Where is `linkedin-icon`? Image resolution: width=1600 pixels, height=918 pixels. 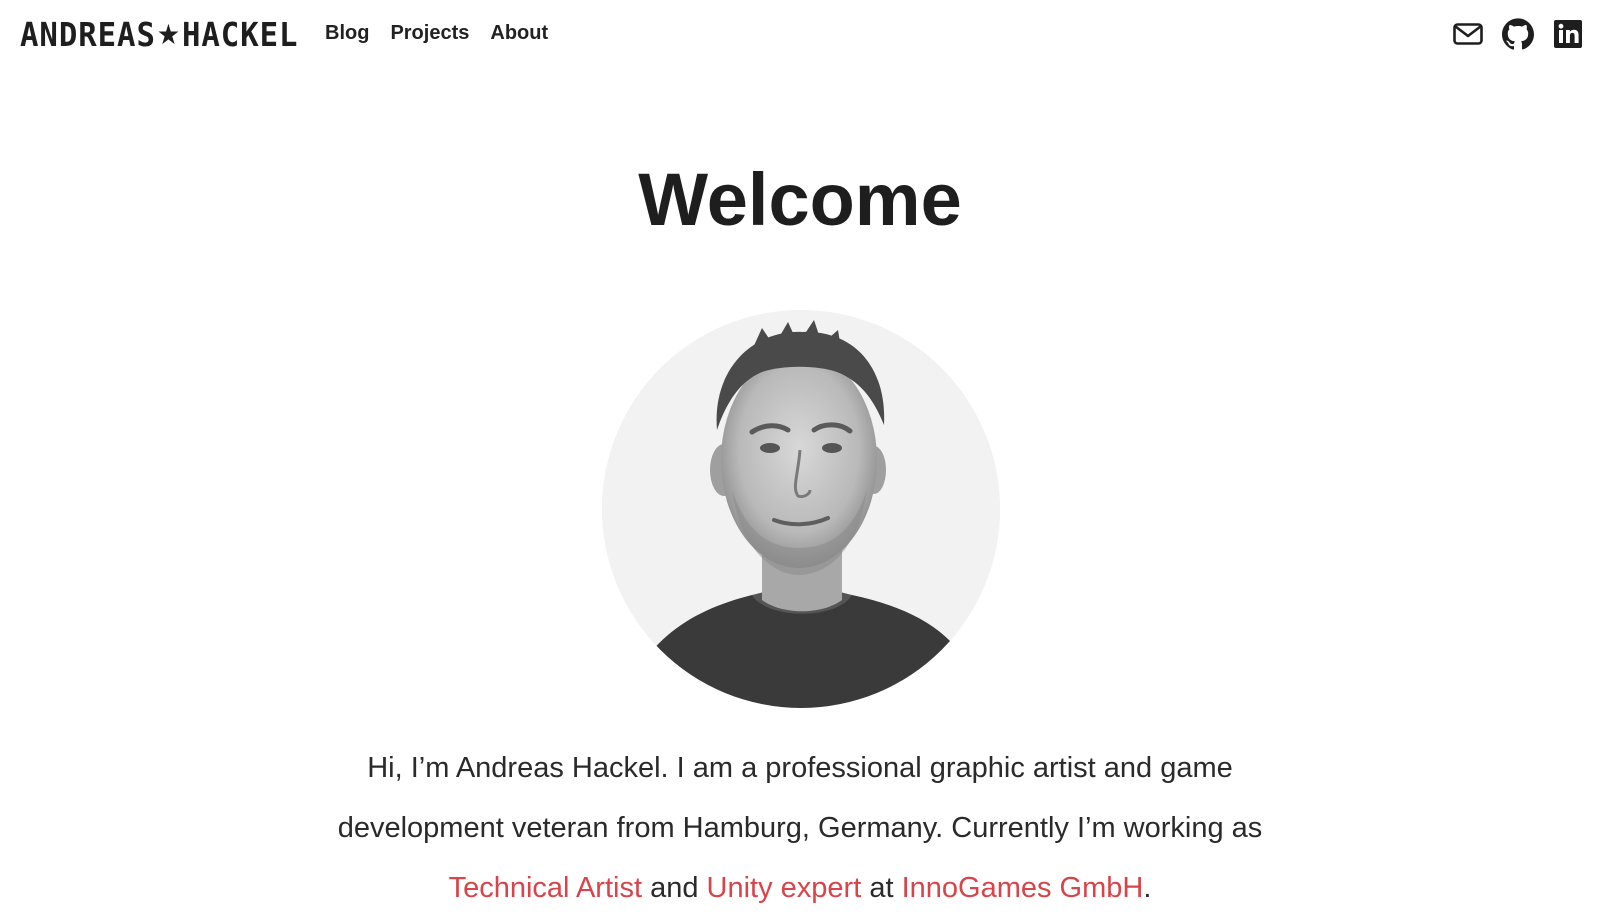
linkedin-icon is located at coordinates (1568, 34).